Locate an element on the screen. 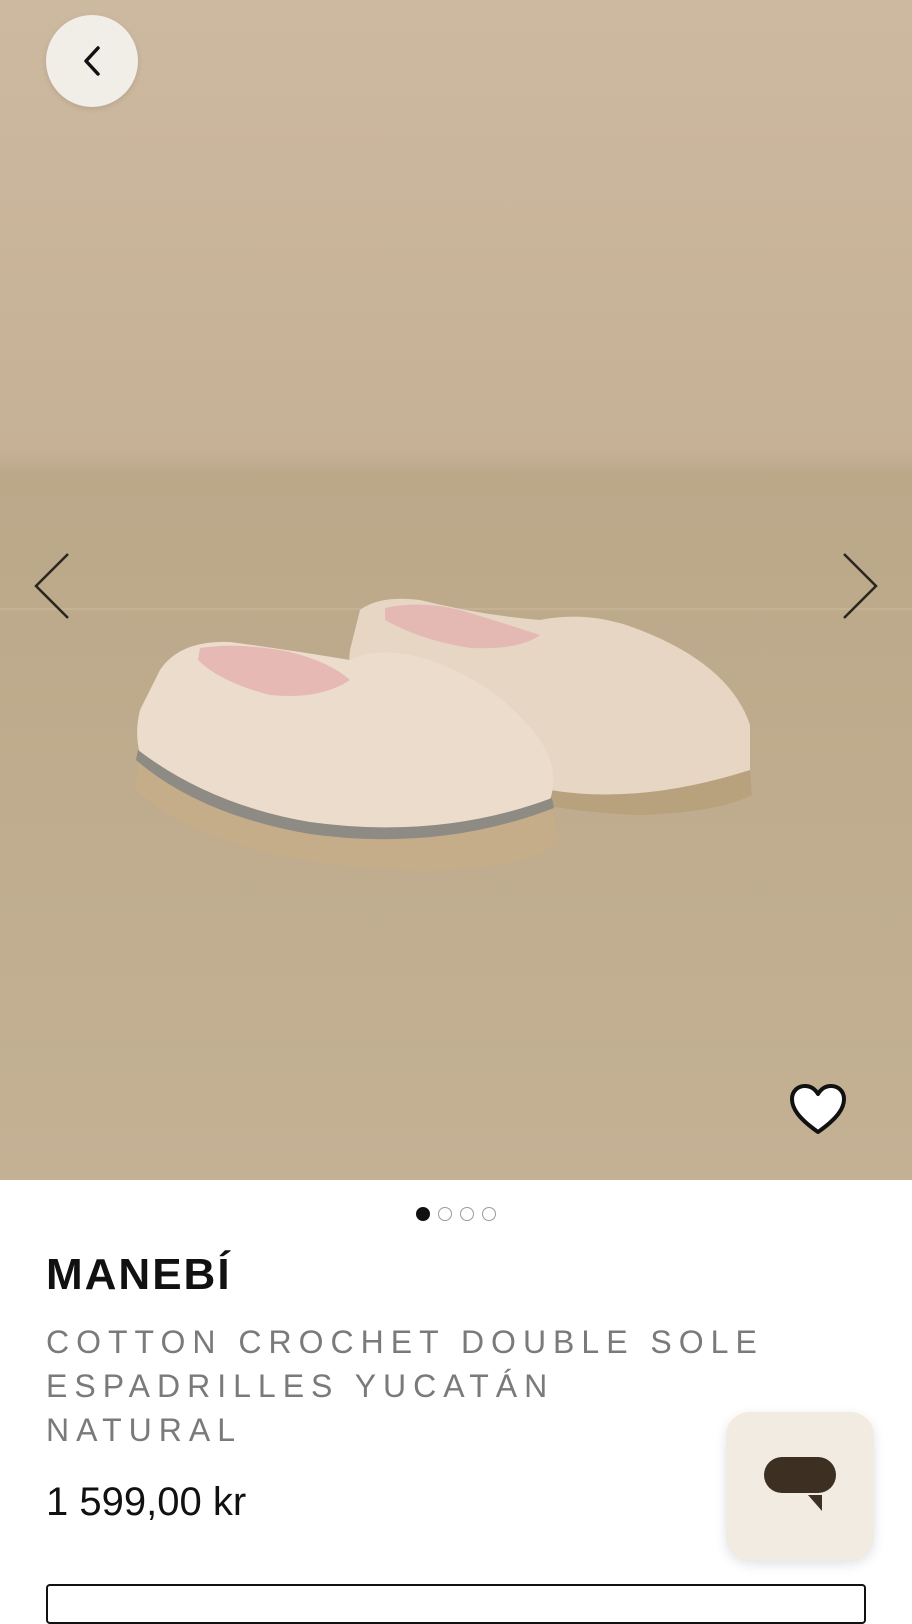 This screenshot has height=1624, width=912. chevron-right-icon is located at coordinates (860, 586).